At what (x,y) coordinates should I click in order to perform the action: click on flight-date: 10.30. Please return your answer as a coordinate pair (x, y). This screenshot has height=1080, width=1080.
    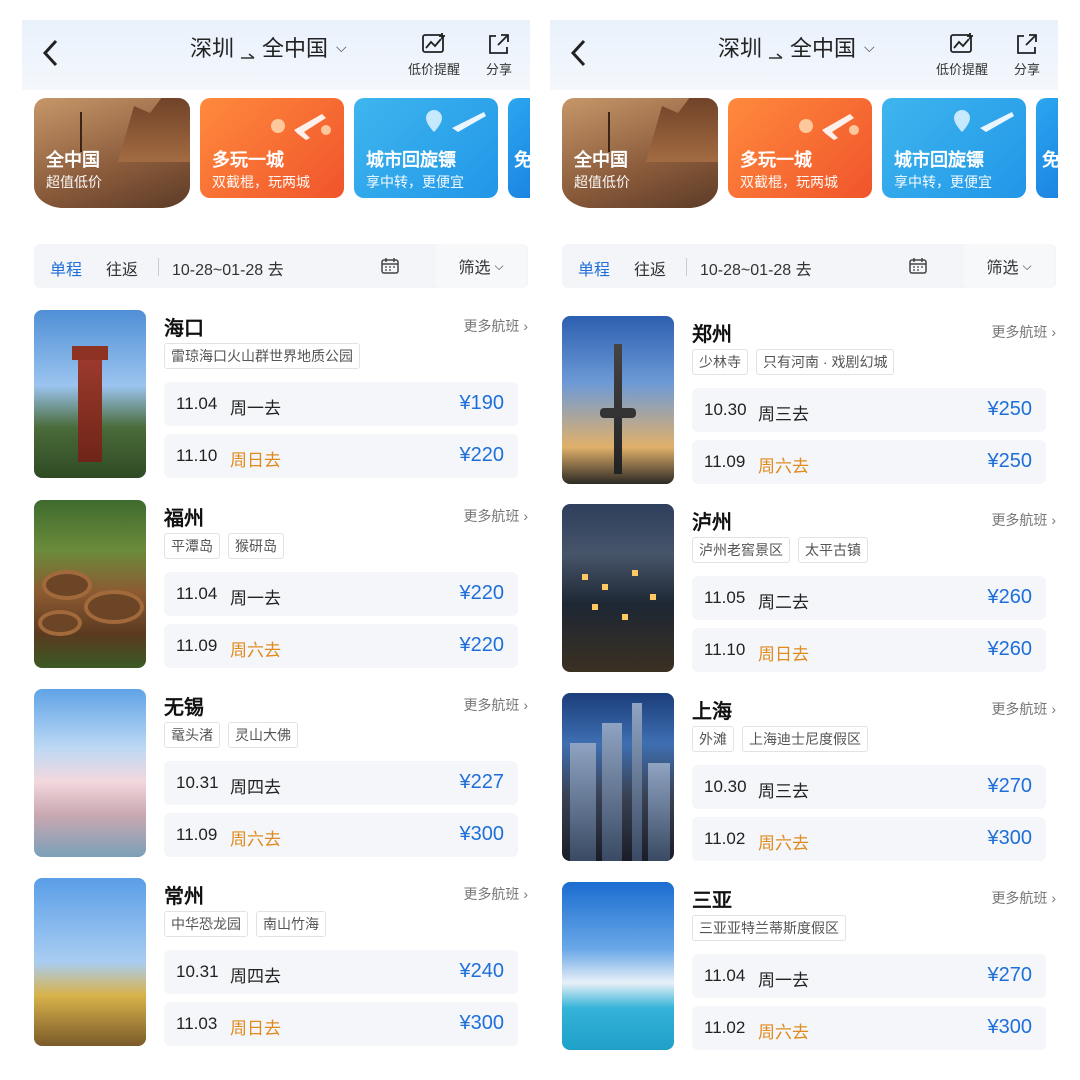
    Looking at the image, I should click on (725, 409).